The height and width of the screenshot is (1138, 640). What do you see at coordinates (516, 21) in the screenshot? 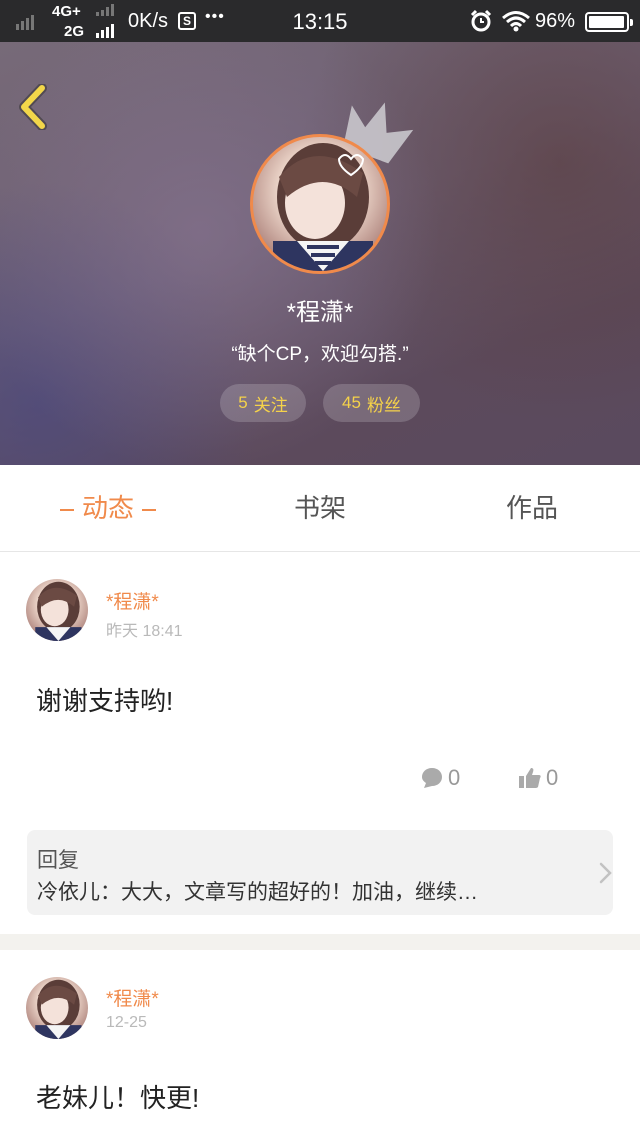
I see `wifi-icon` at bounding box center [516, 21].